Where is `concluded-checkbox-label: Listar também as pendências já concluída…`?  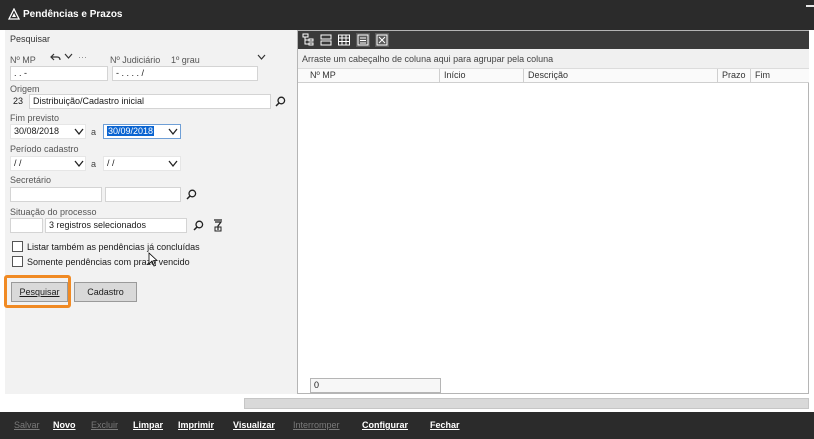 concluded-checkbox-label: Listar também as pendências já concluída… is located at coordinates (113, 247).